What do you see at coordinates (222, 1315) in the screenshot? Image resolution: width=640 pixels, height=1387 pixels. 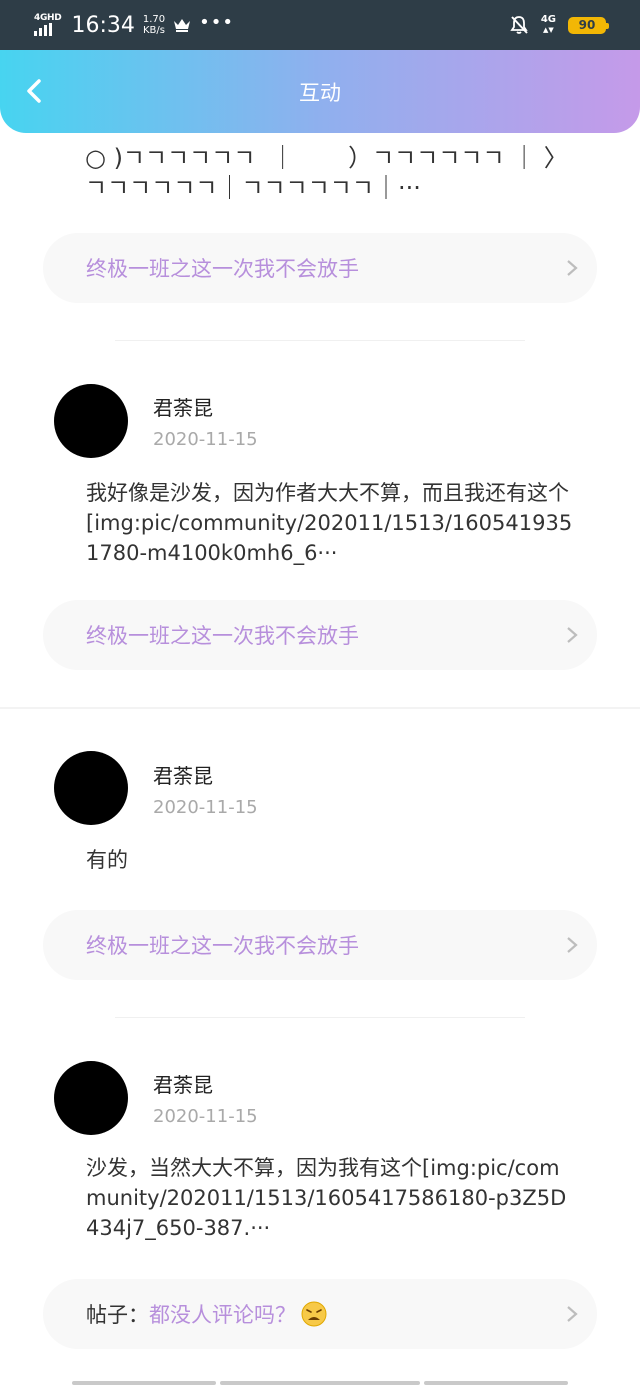 I see `post-link-title: 都没人评论吗？` at bounding box center [222, 1315].